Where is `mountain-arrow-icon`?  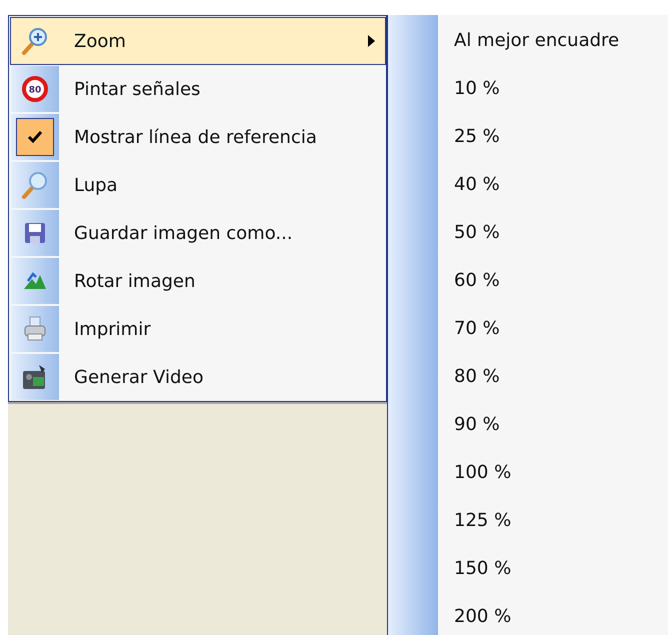 mountain-arrow-icon is located at coordinates (35, 281).